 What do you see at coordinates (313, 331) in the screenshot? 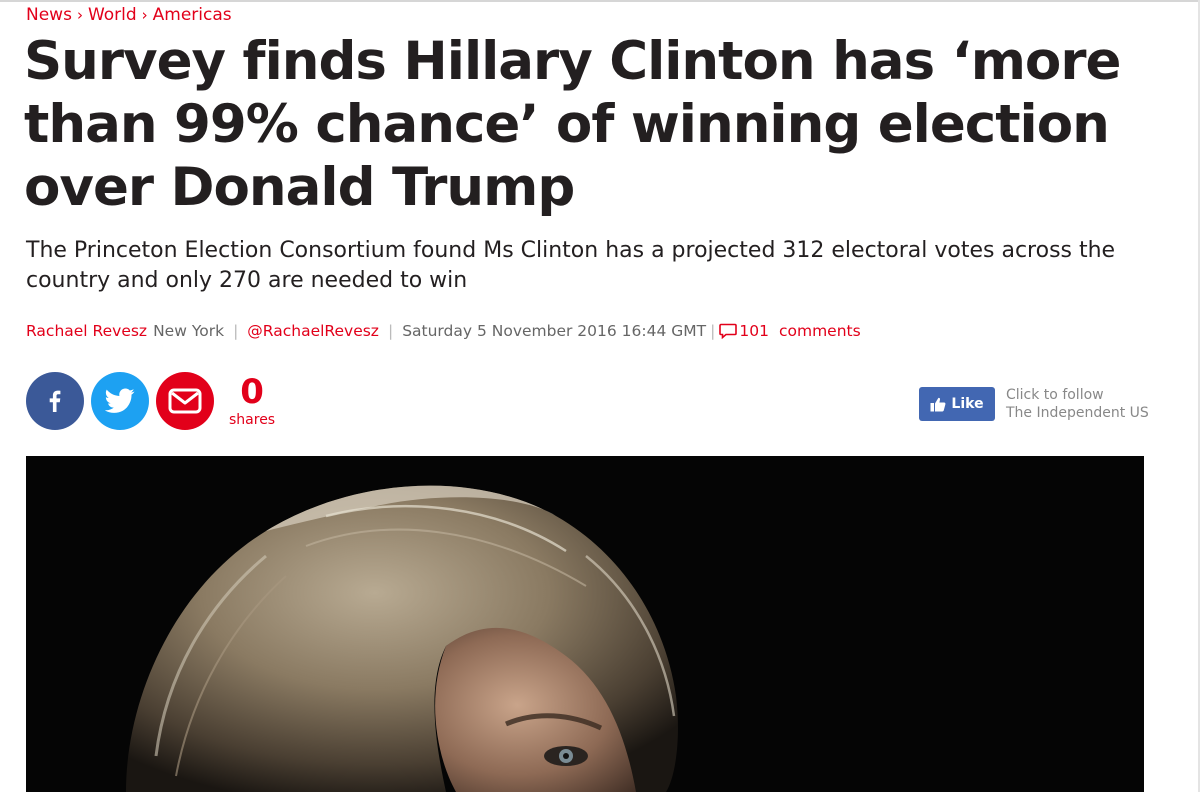
I see `twitter-handle-link: @RachaelRevesz` at bounding box center [313, 331].